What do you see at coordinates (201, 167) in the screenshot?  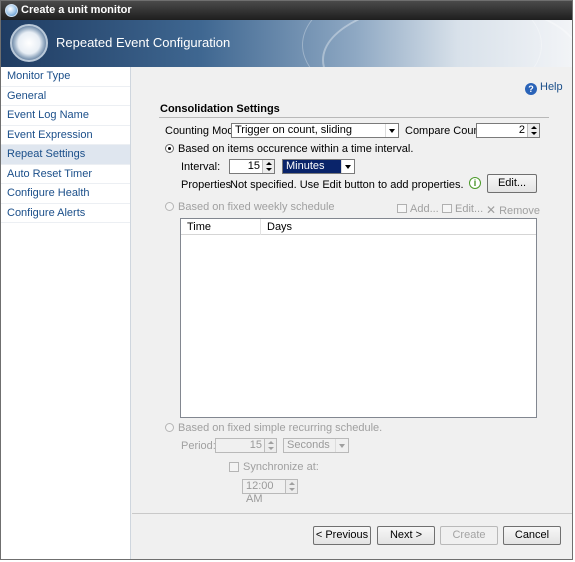 I see `interval-label: Interval:` at bounding box center [201, 167].